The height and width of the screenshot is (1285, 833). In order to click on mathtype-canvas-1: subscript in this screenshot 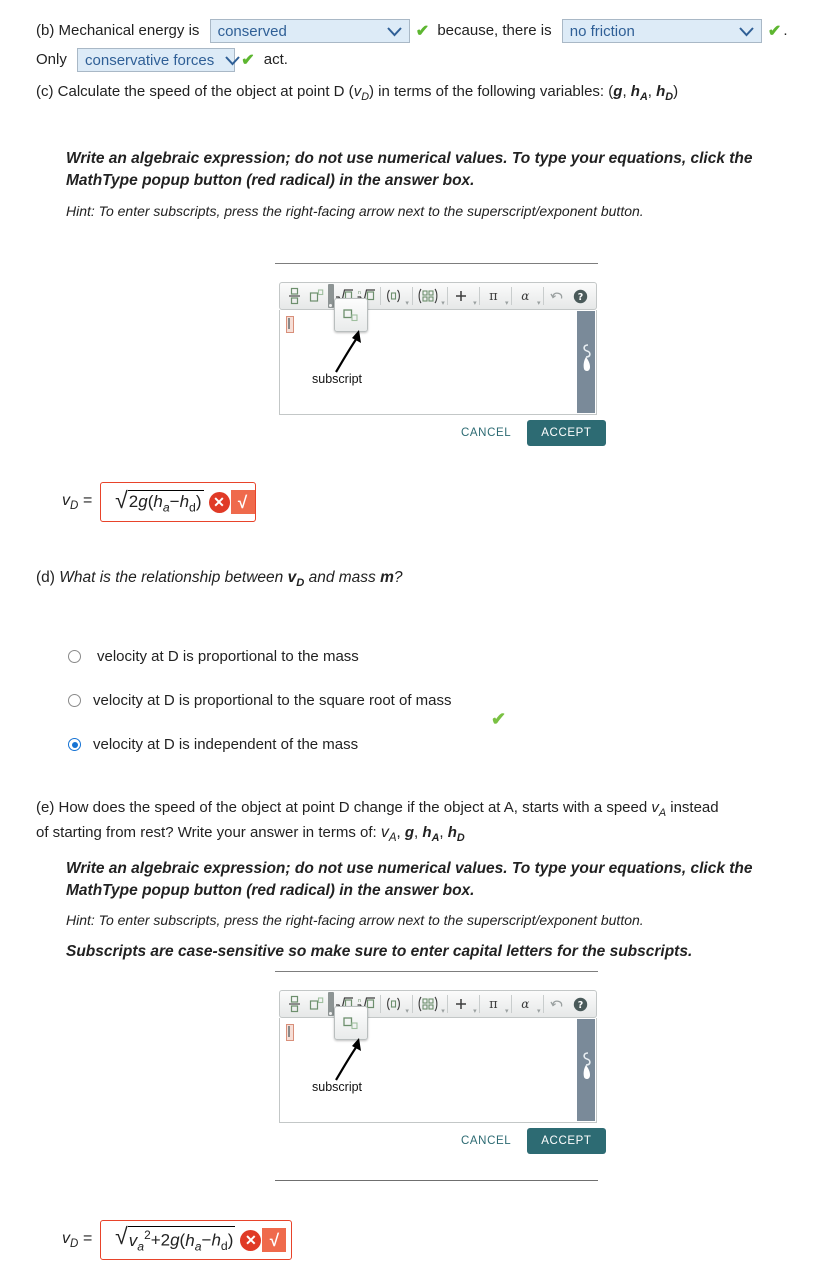, I will do `click(438, 356)`.